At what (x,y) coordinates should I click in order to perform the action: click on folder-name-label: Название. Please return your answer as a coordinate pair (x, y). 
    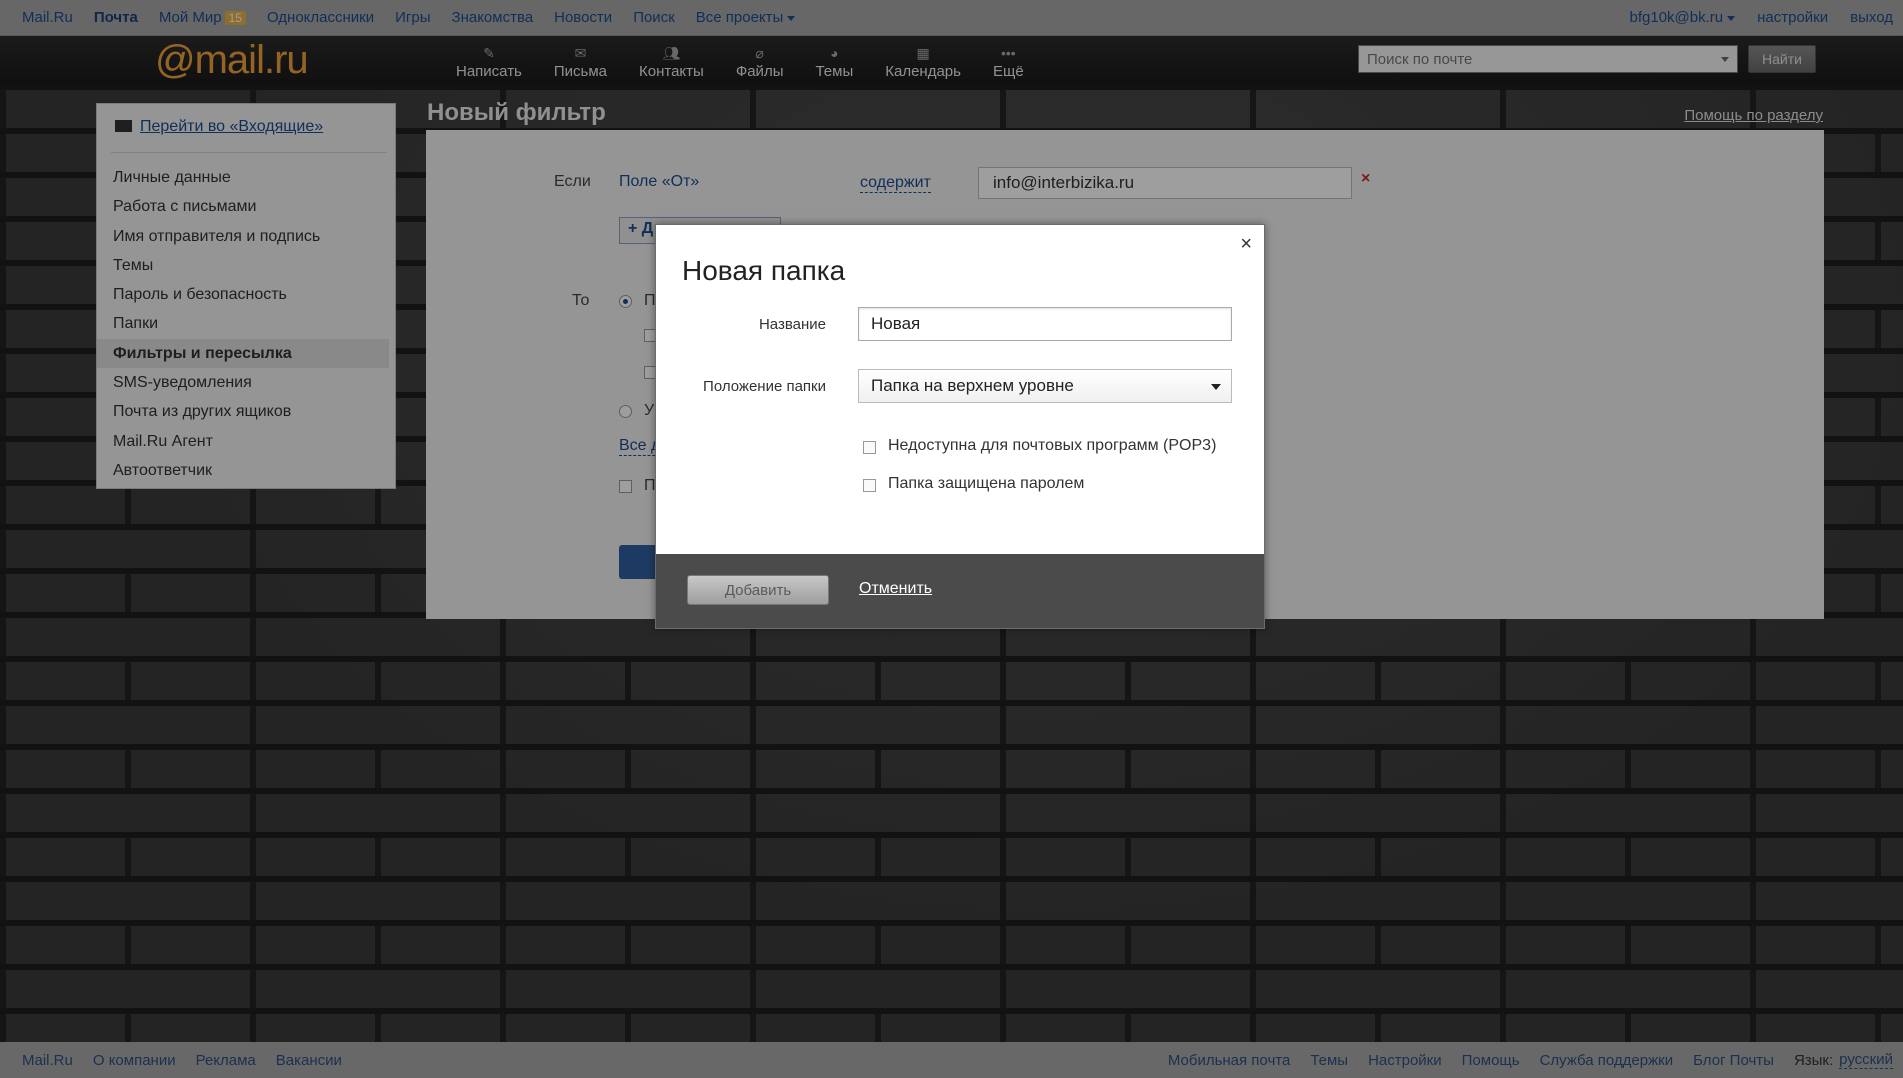
    Looking at the image, I should click on (792, 324).